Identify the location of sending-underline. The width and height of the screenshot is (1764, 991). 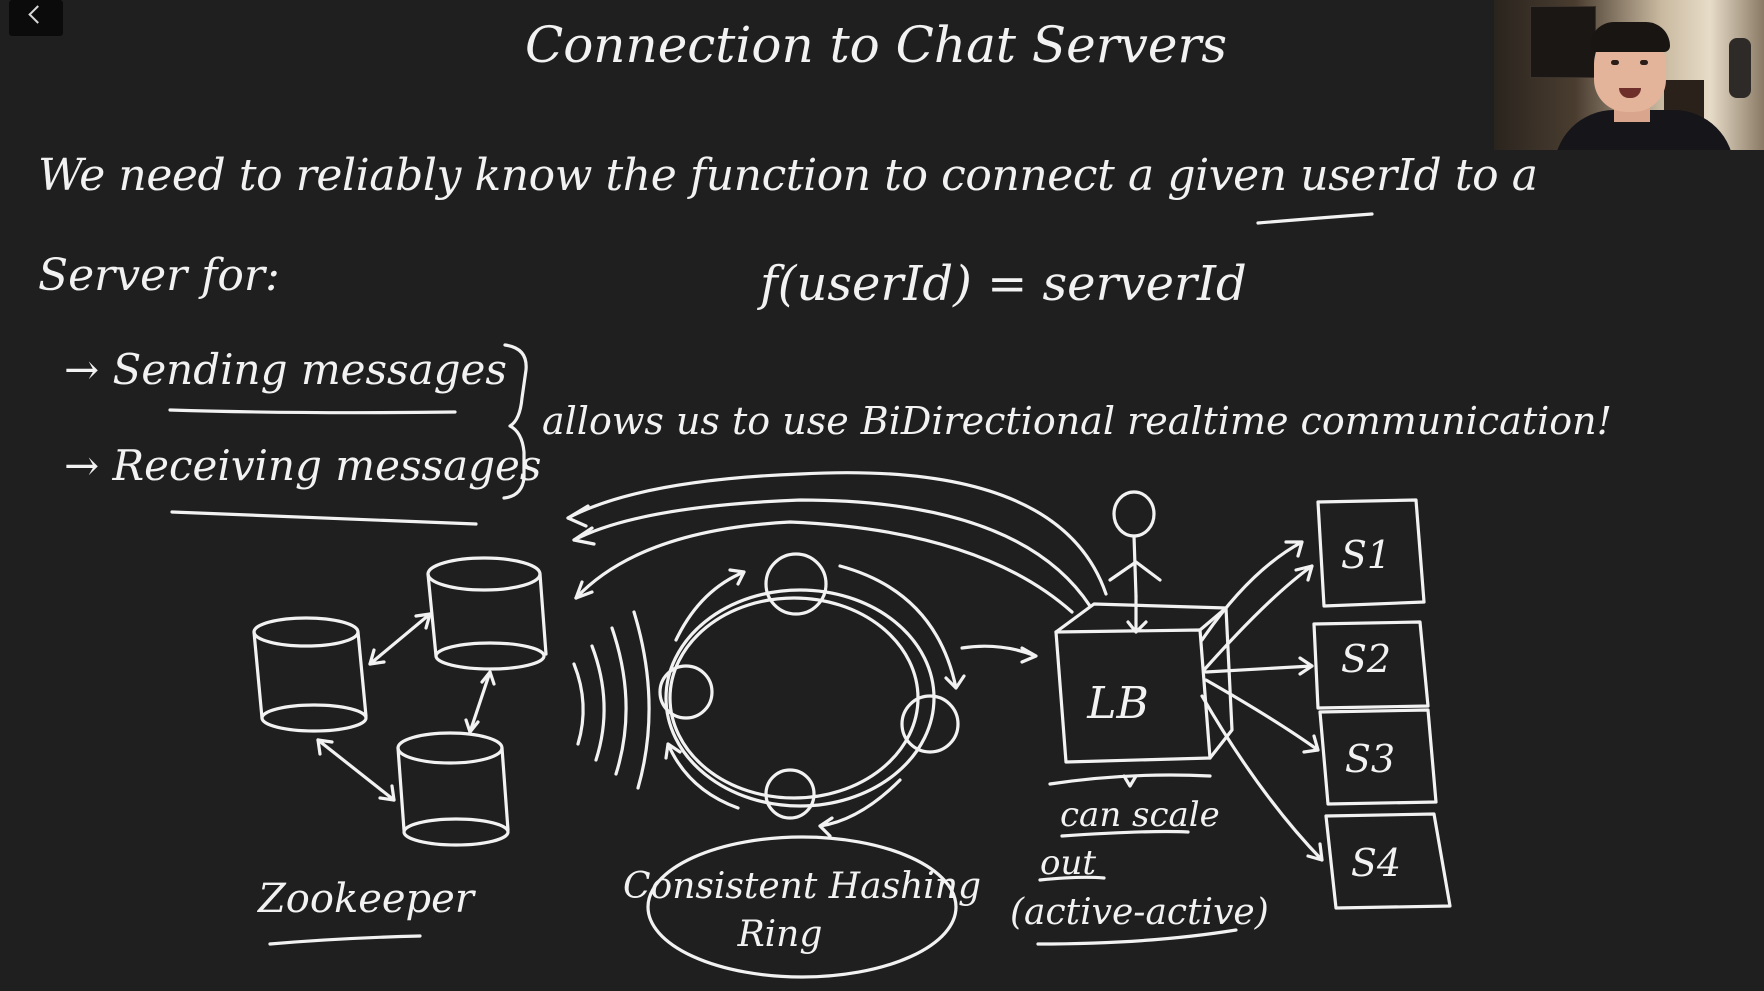
(312, 411).